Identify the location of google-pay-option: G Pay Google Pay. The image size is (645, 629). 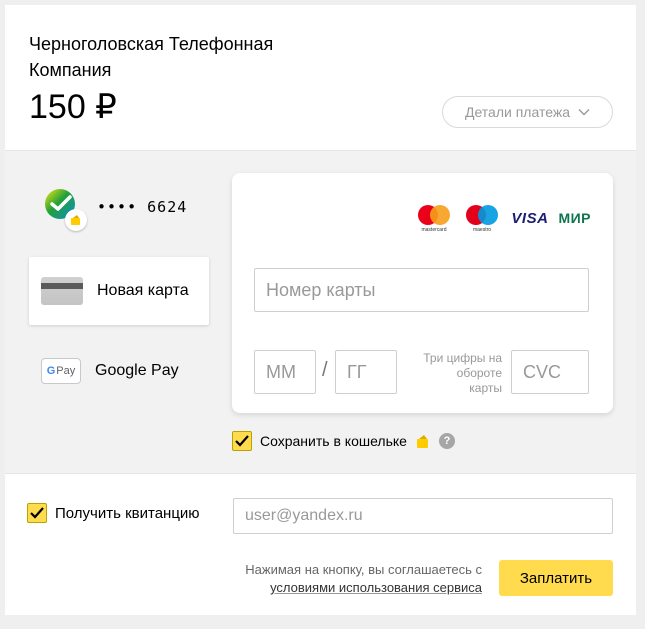
(119, 371).